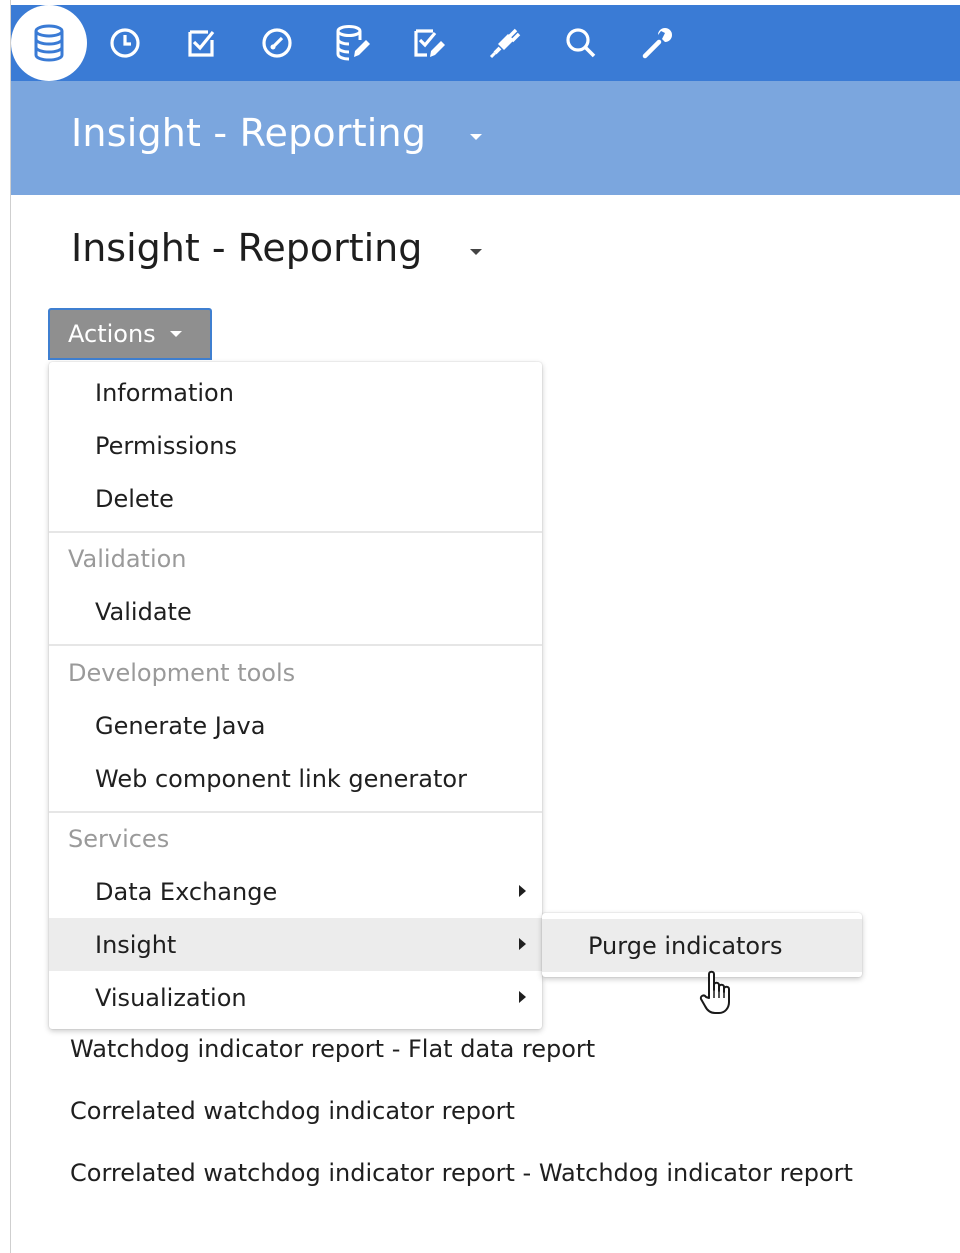  Describe the element at coordinates (295, 725) in the screenshot. I see `menu-item-generate-java: Generate Java` at that location.